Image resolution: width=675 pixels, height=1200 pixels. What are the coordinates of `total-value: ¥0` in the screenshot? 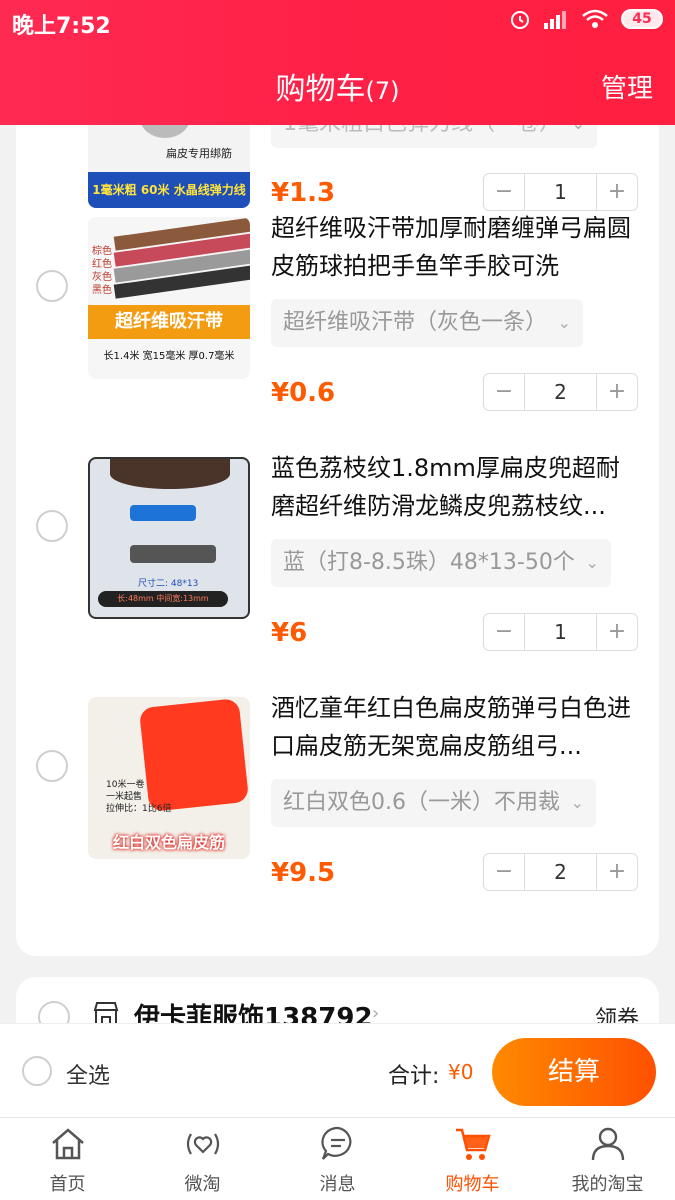 It's located at (461, 1072).